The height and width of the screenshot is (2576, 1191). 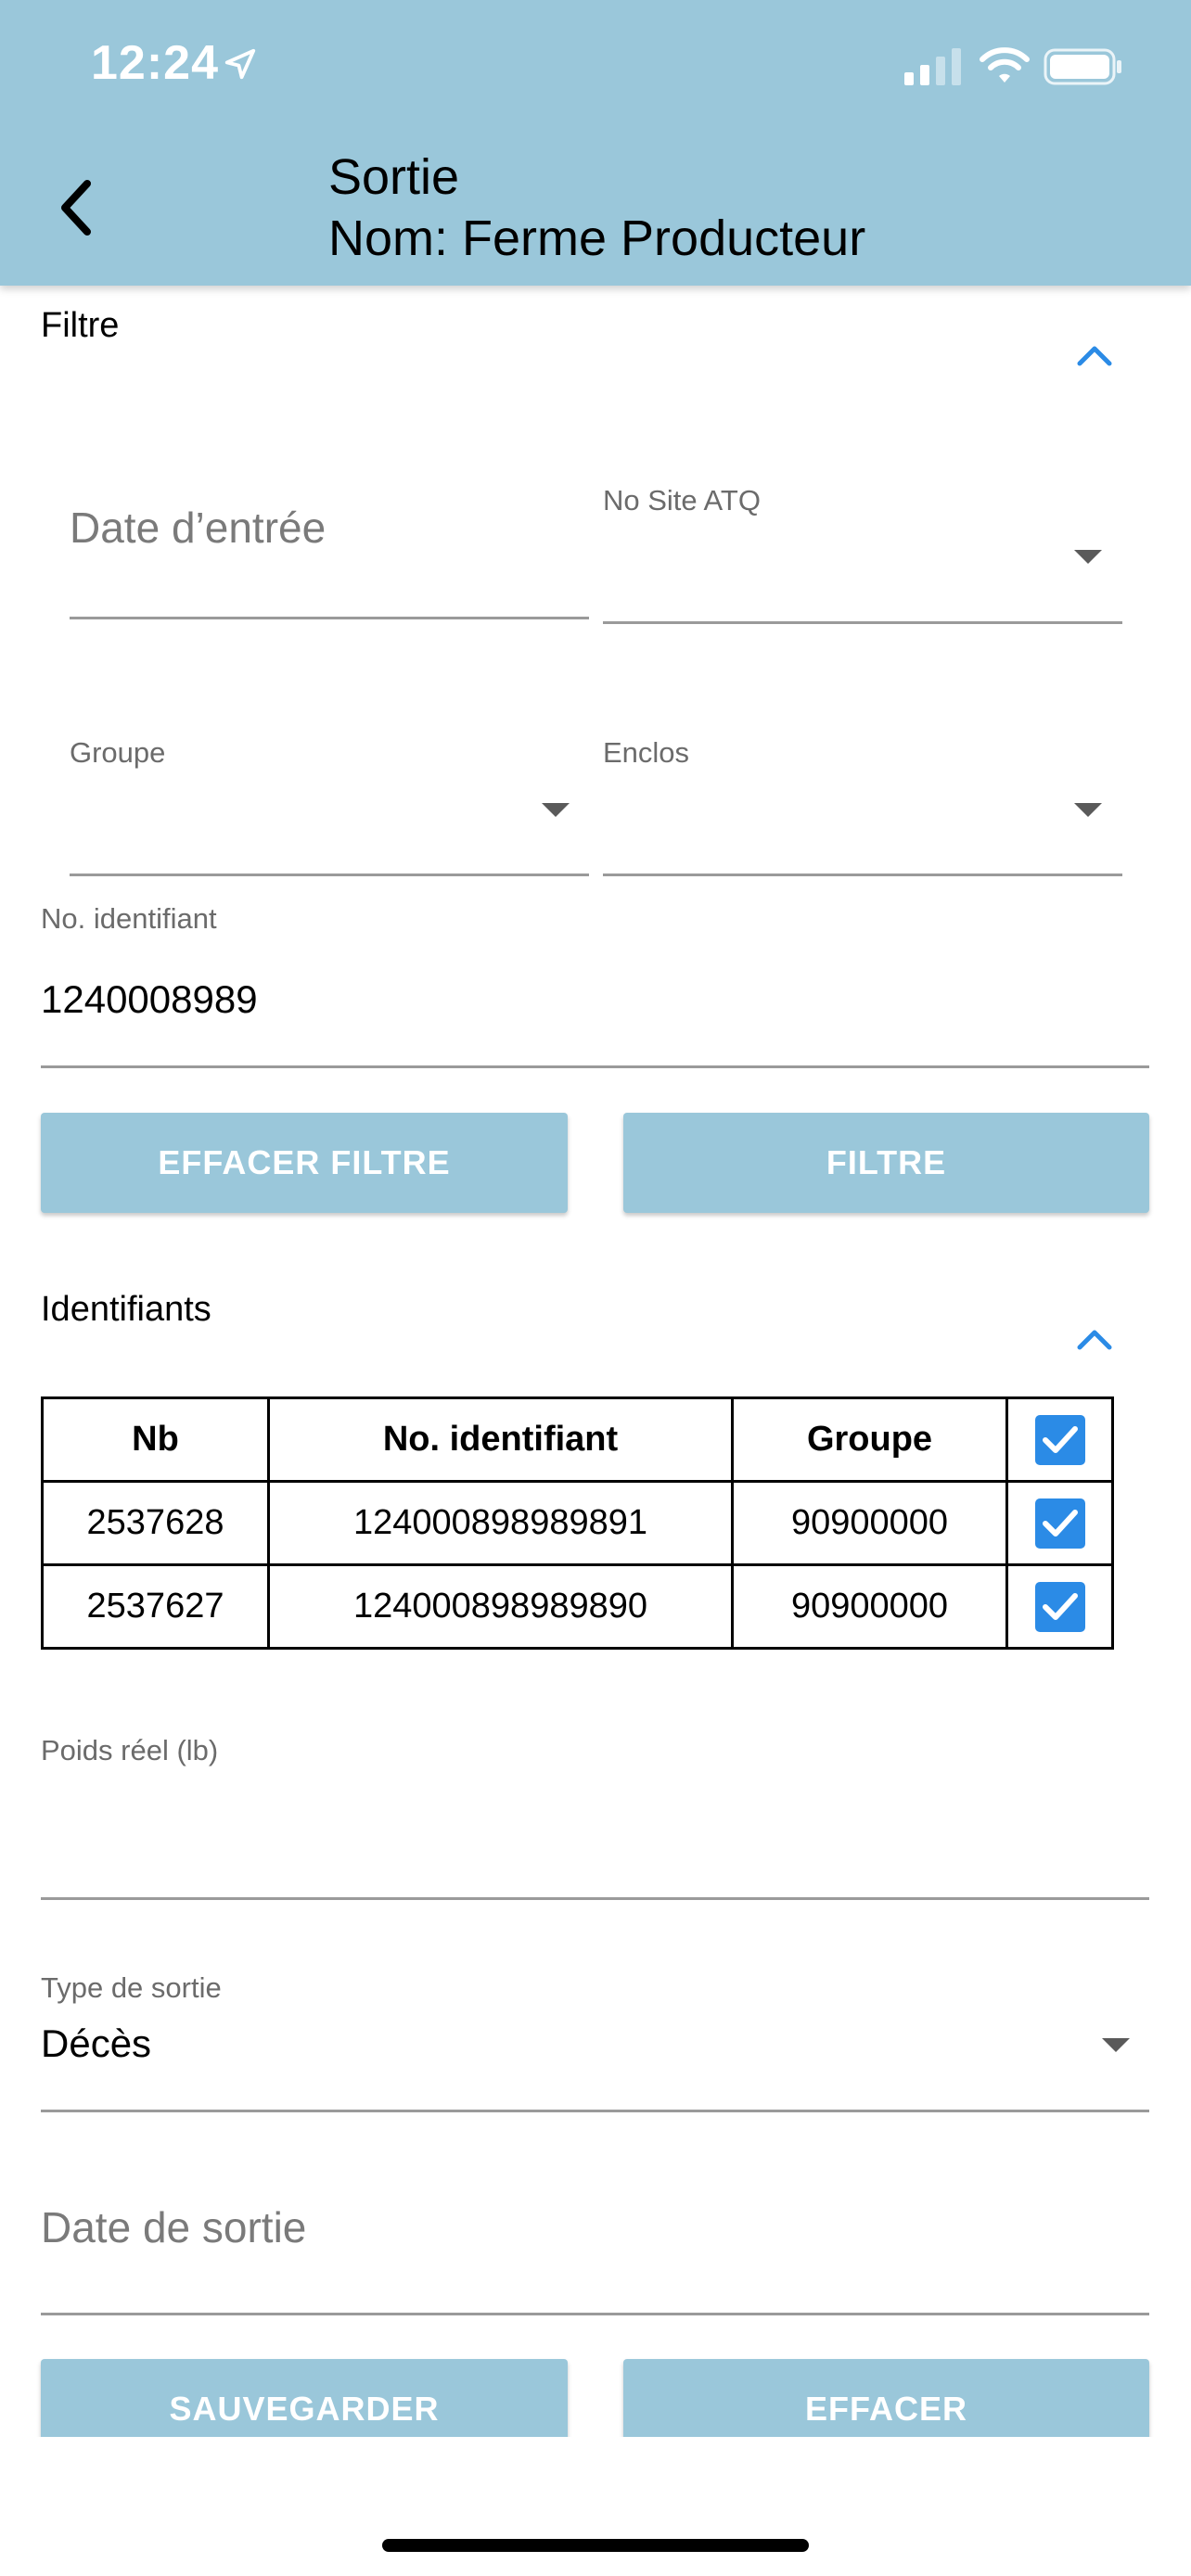 What do you see at coordinates (155, 63) in the screenshot?
I see `status-time: 12:24` at bounding box center [155, 63].